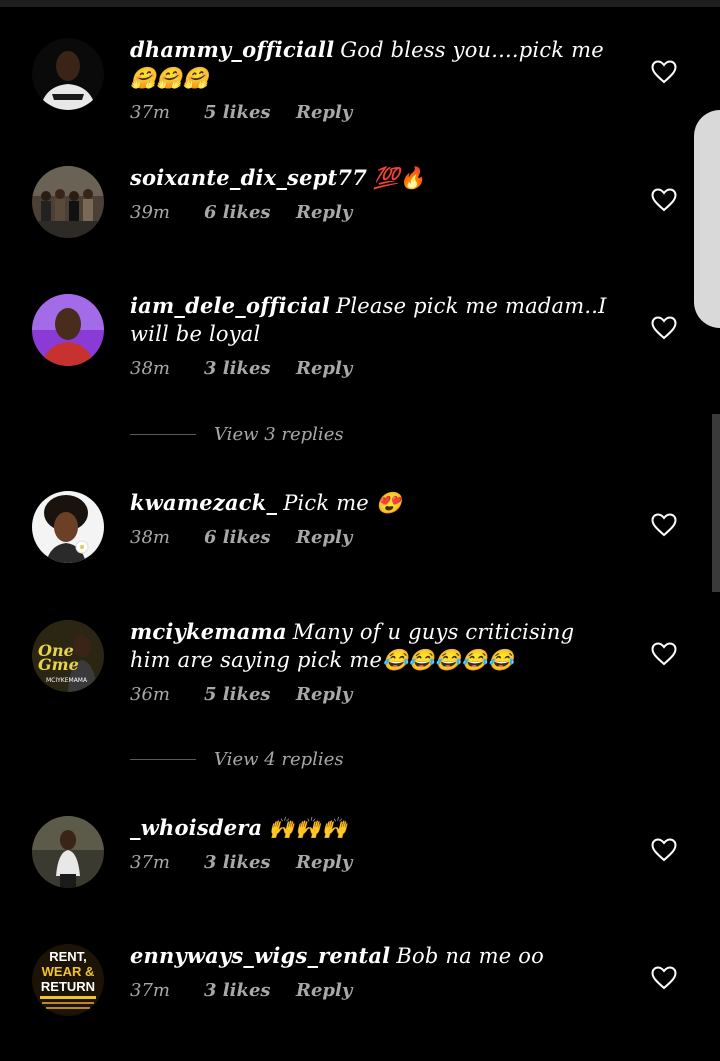 This screenshot has width=720, height=1061. Describe the element at coordinates (370, 112) in the screenshot. I see `comment-meta: 37m 5 likes Reply` at that location.